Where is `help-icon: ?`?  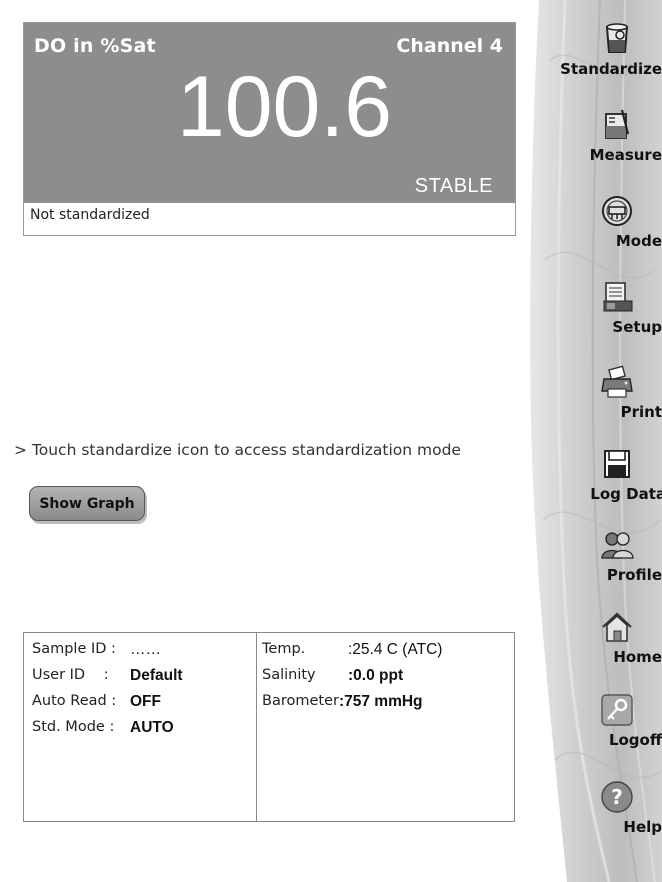 help-icon: ? is located at coordinates (617, 797).